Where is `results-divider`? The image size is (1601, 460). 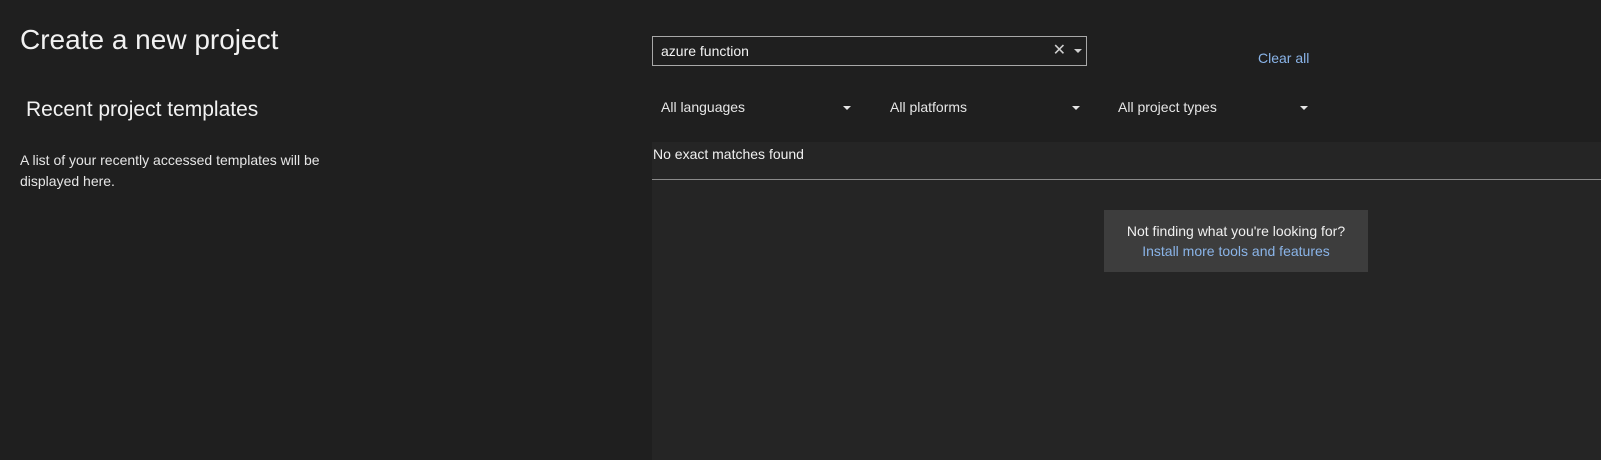
results-divider is located at coordinates (1126, 179).